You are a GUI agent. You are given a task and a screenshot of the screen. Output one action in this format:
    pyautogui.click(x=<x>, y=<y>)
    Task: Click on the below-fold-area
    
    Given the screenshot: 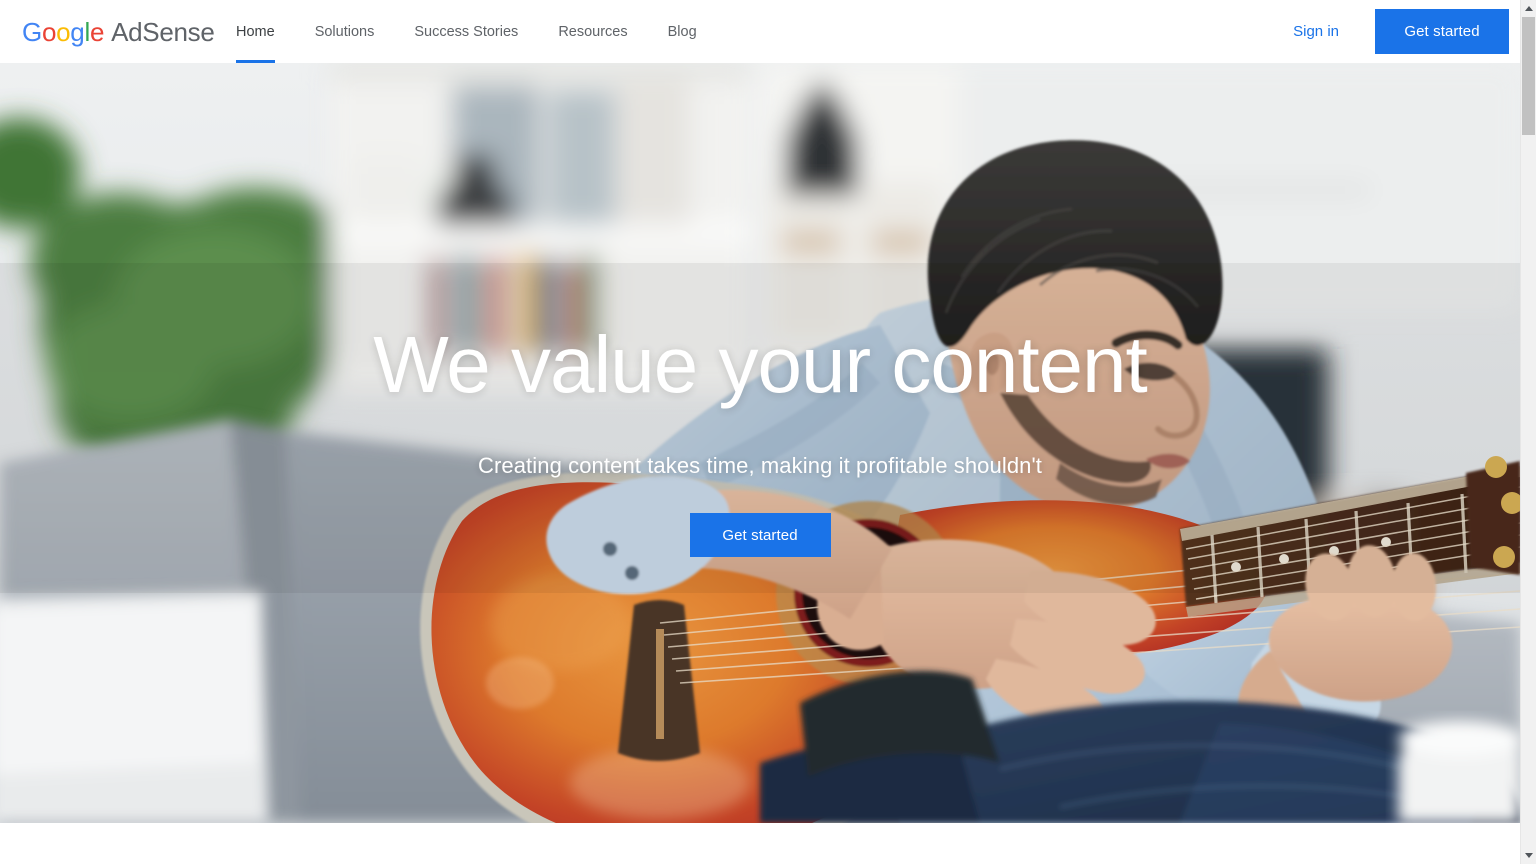 What is the action you would take?
    pyautogui.click(x=760, y=843)
    